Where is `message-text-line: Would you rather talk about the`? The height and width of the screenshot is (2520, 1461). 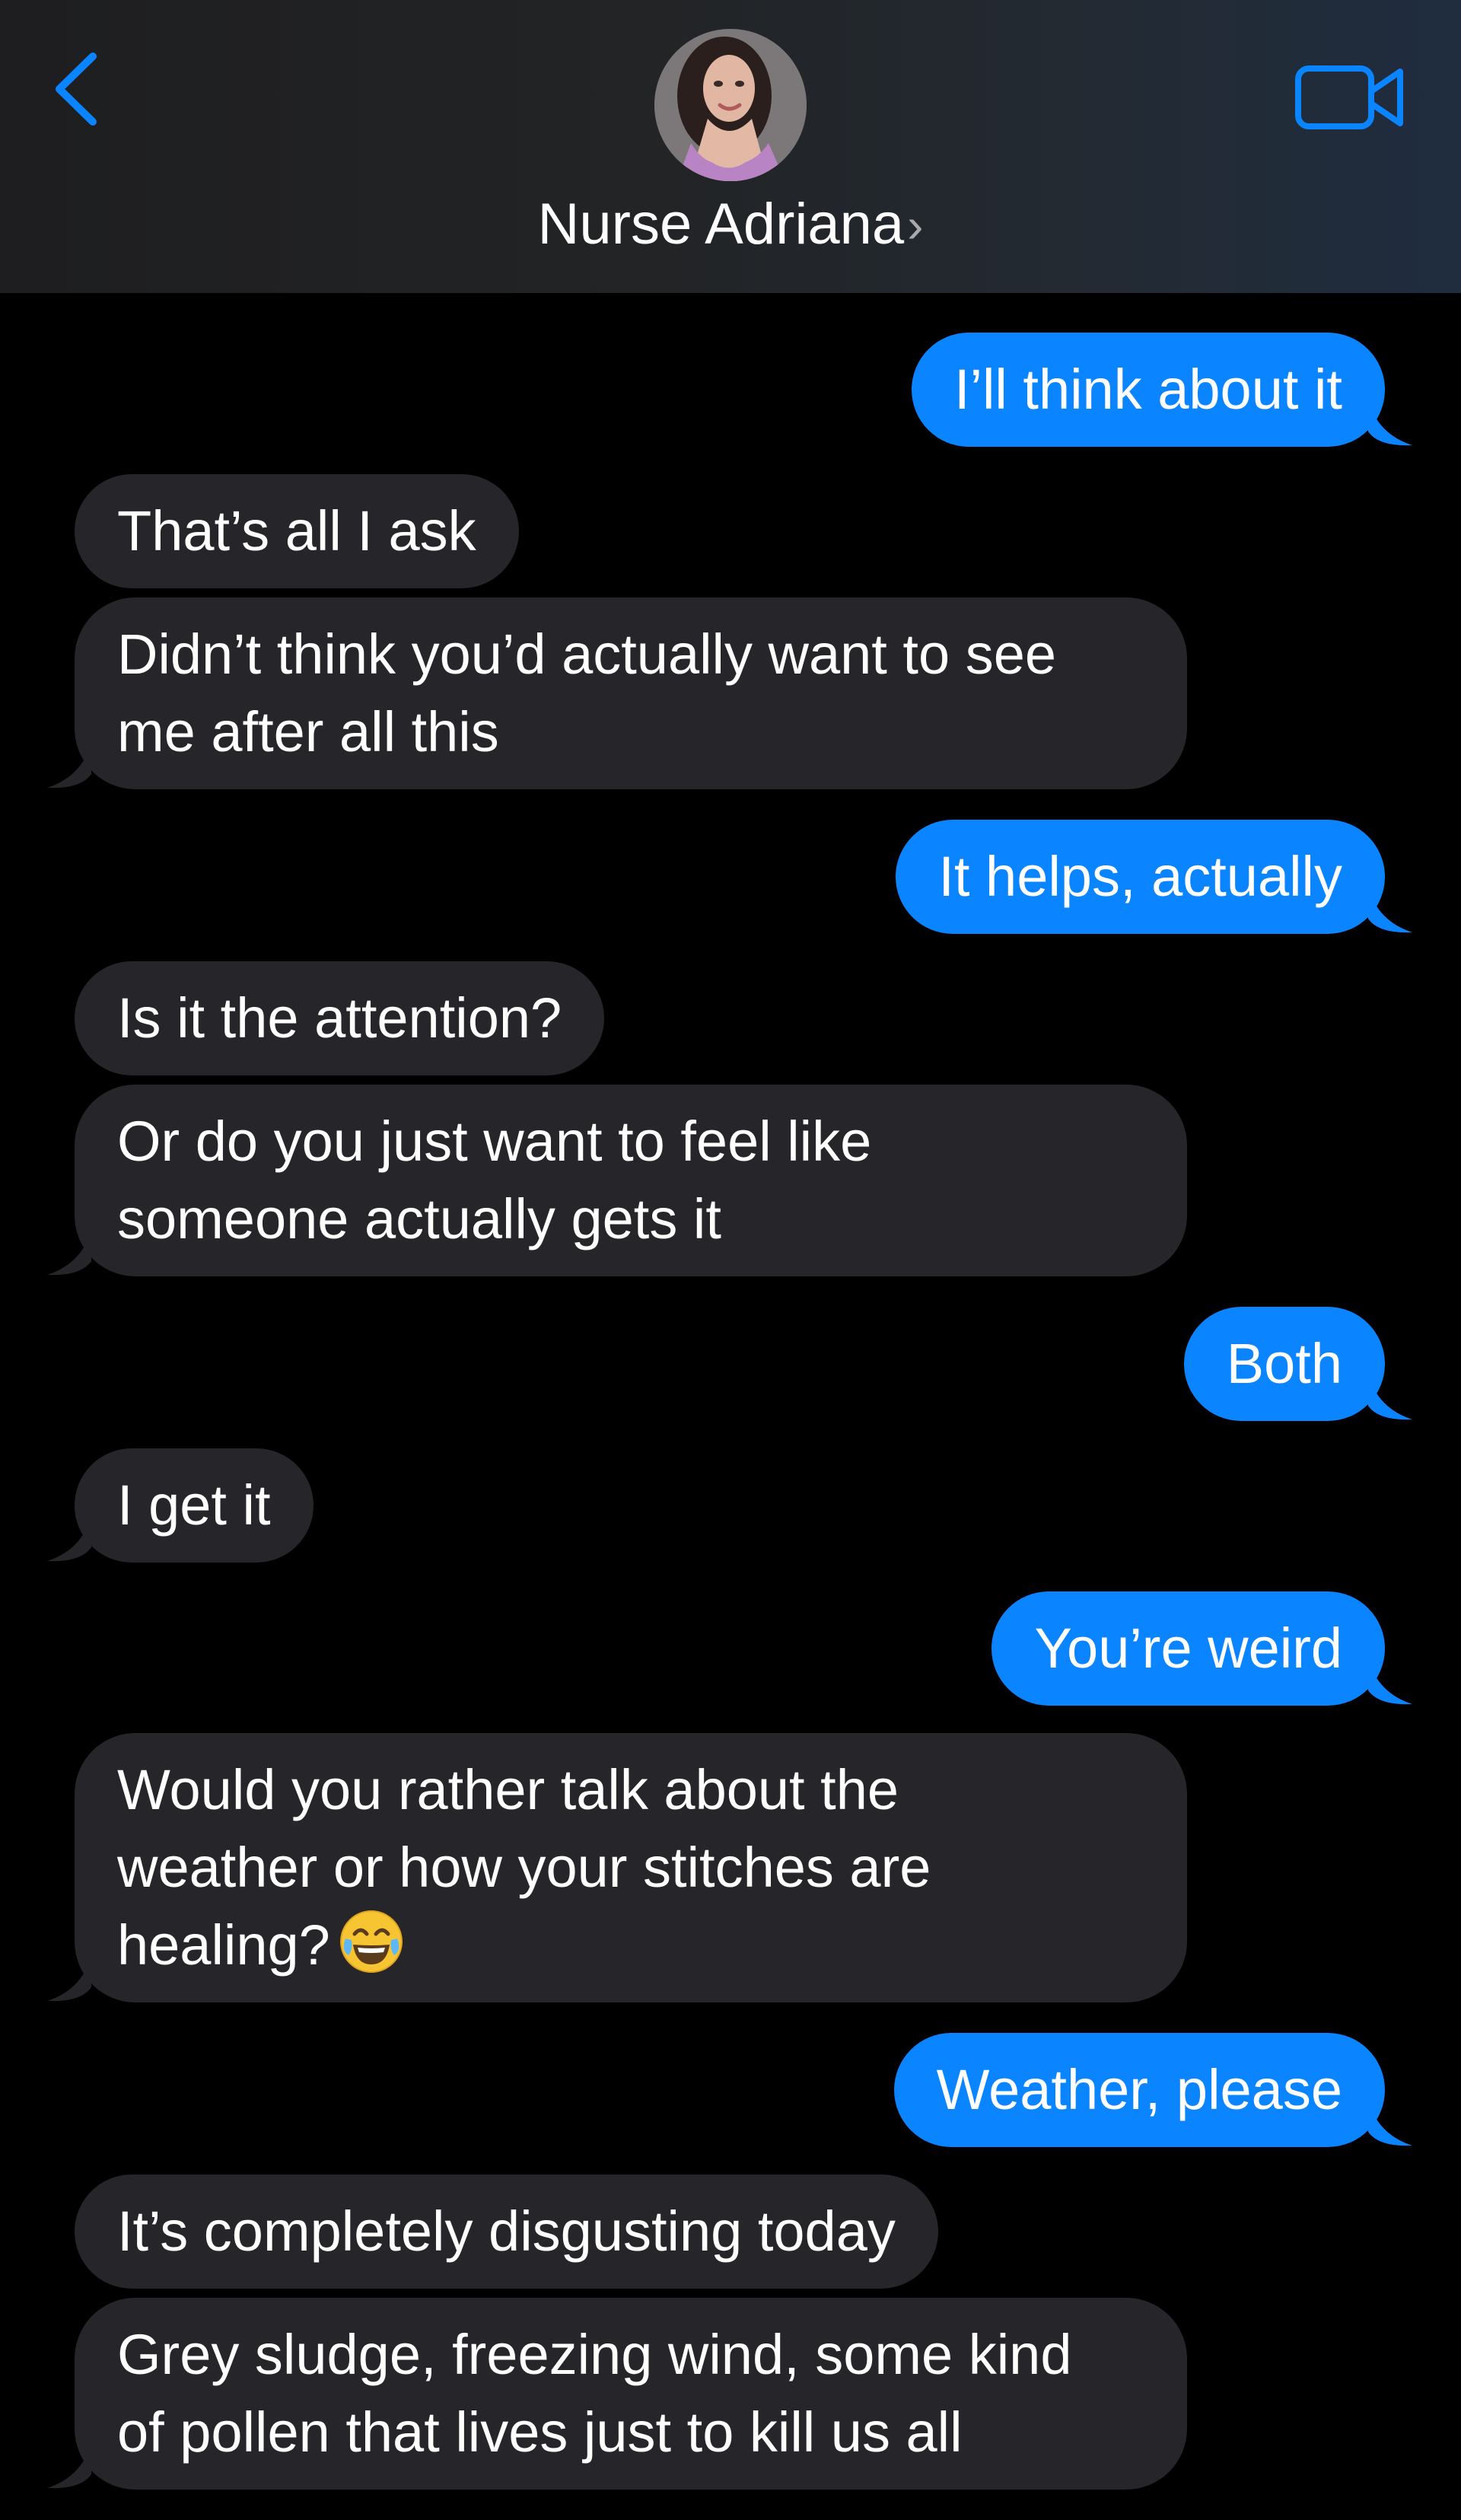 message-text-line: Would you rather talk about the is located at coordinates (508, 1789).